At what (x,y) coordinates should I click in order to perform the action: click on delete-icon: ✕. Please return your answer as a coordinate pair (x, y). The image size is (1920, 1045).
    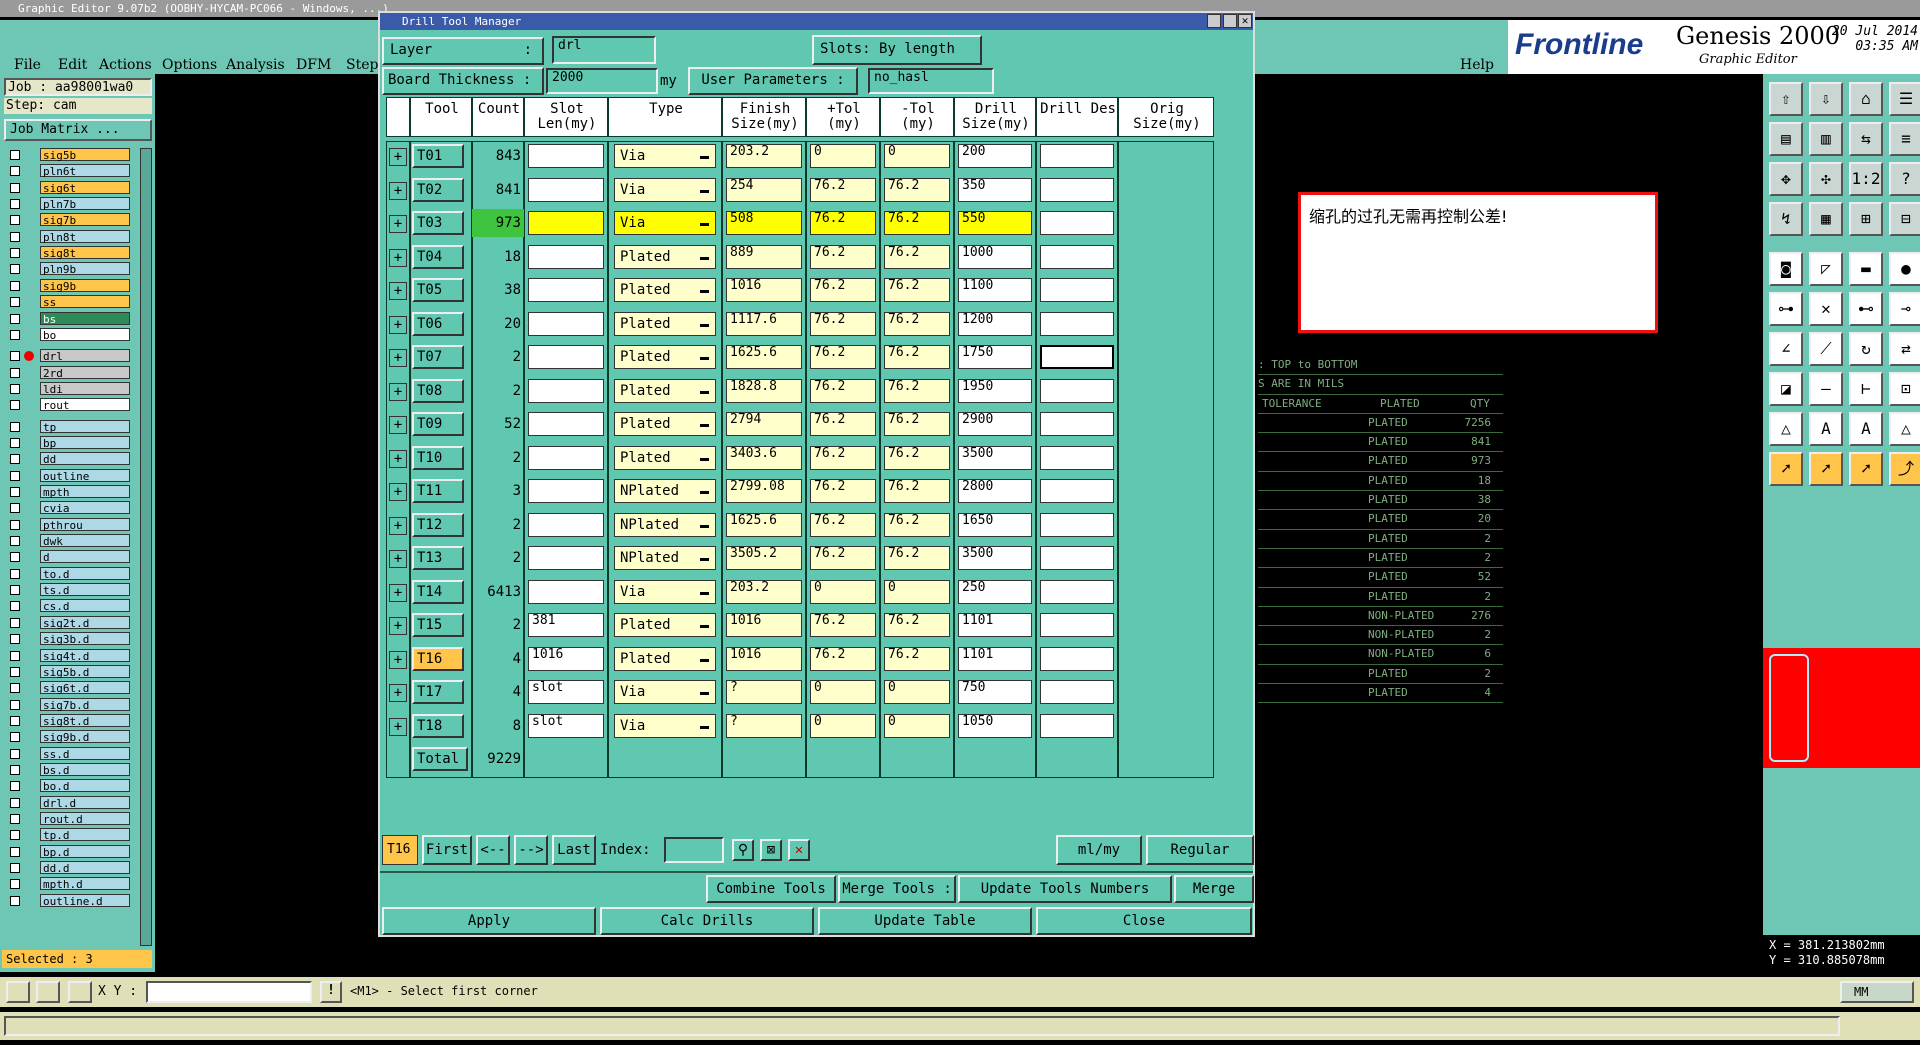
    Looking at the image, I should click on (799, 850).